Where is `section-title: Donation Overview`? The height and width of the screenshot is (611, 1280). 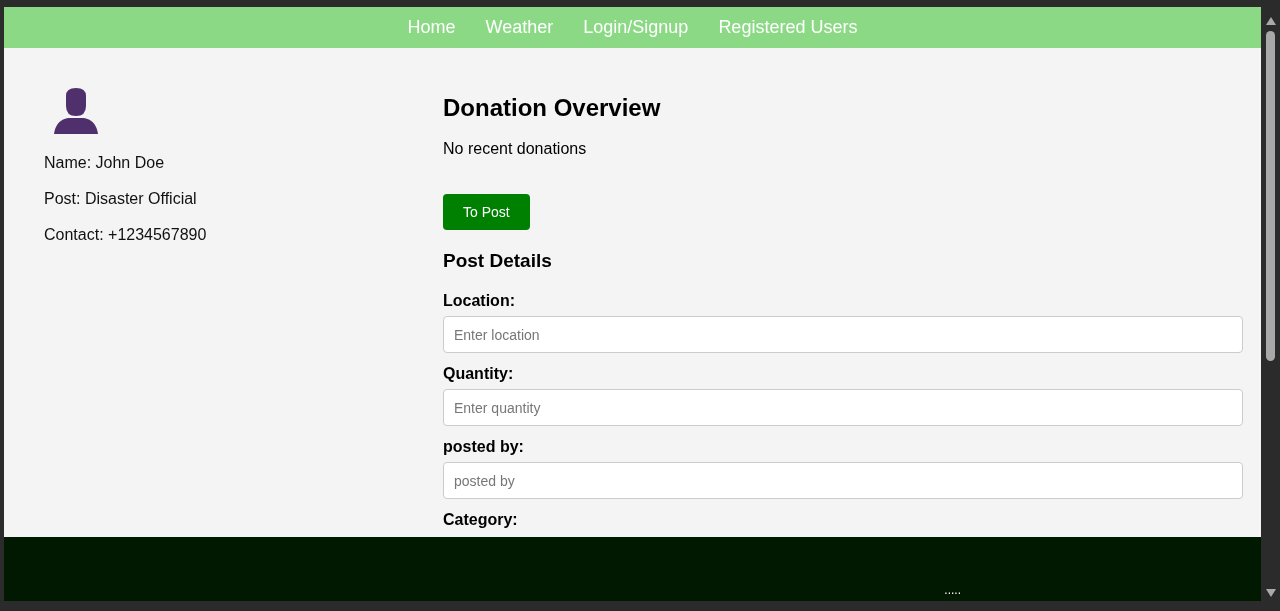 section-title: Donation Overview is located at coordinates (552, 108).